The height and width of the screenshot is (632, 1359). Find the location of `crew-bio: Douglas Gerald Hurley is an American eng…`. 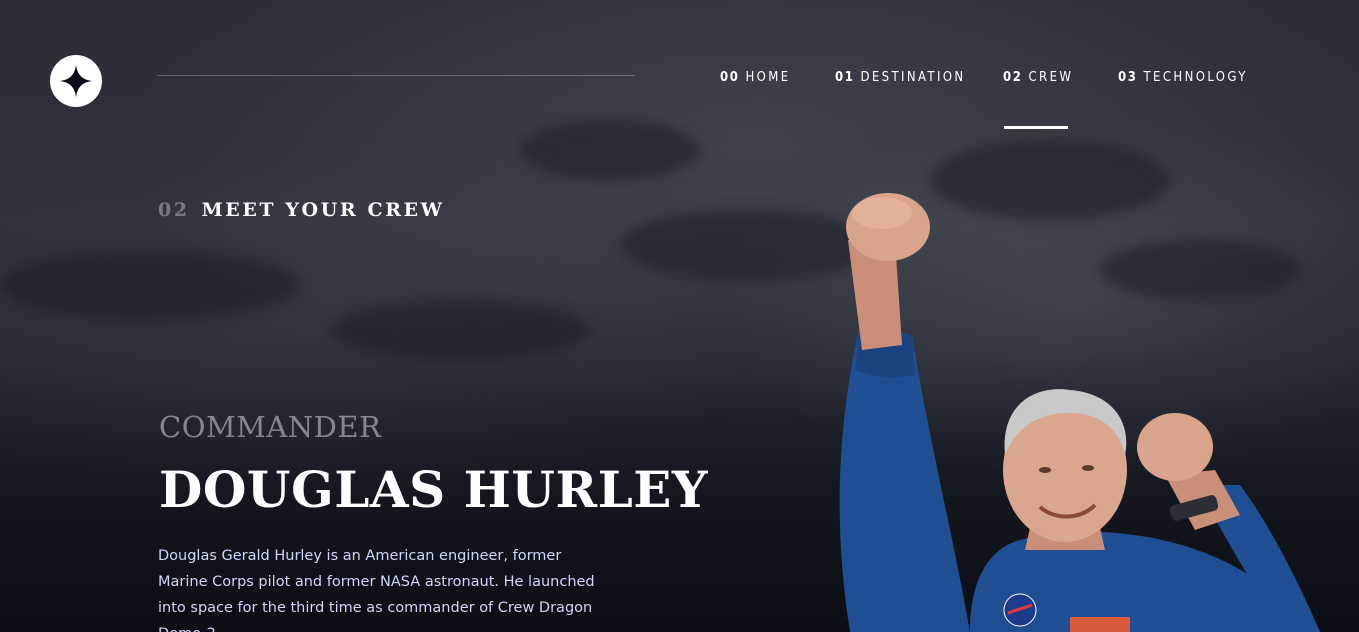

crew-bio: Douglas Gerald Hurley is an American eng… is located at coordinates (376, 590).